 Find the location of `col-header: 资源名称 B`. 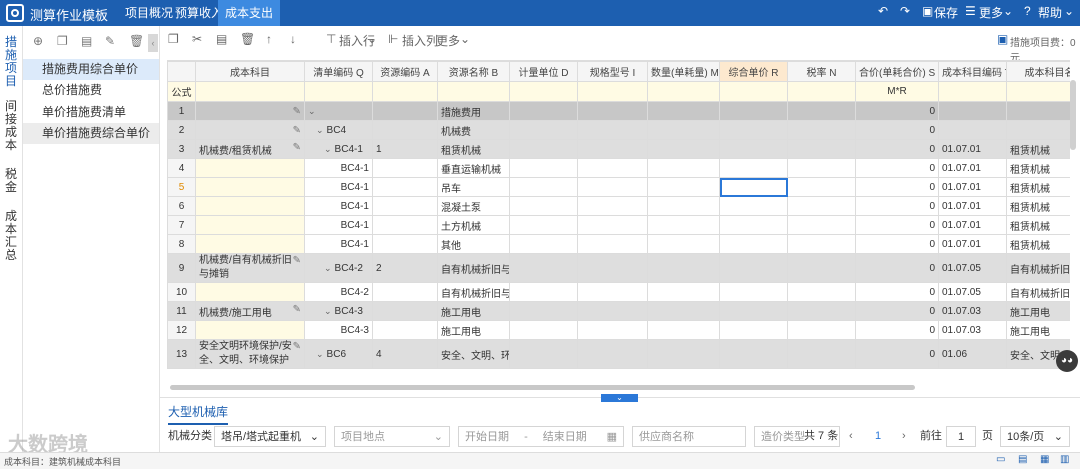

col-header: 资源名称 B is located at coordinates (473, 71).